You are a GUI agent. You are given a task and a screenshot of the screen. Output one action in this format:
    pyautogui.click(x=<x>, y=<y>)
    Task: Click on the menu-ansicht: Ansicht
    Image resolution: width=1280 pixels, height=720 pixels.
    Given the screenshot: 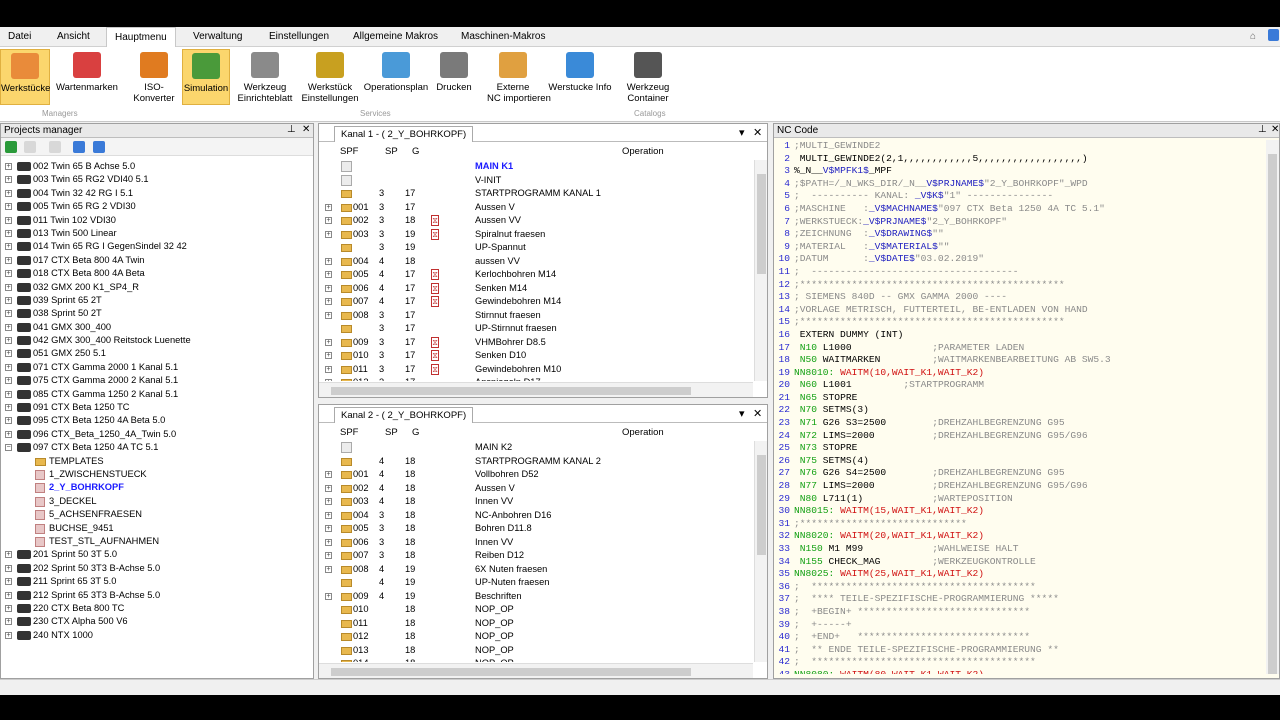 What is the action you would take?
    pyautogui.click(x=73, y=36)
    